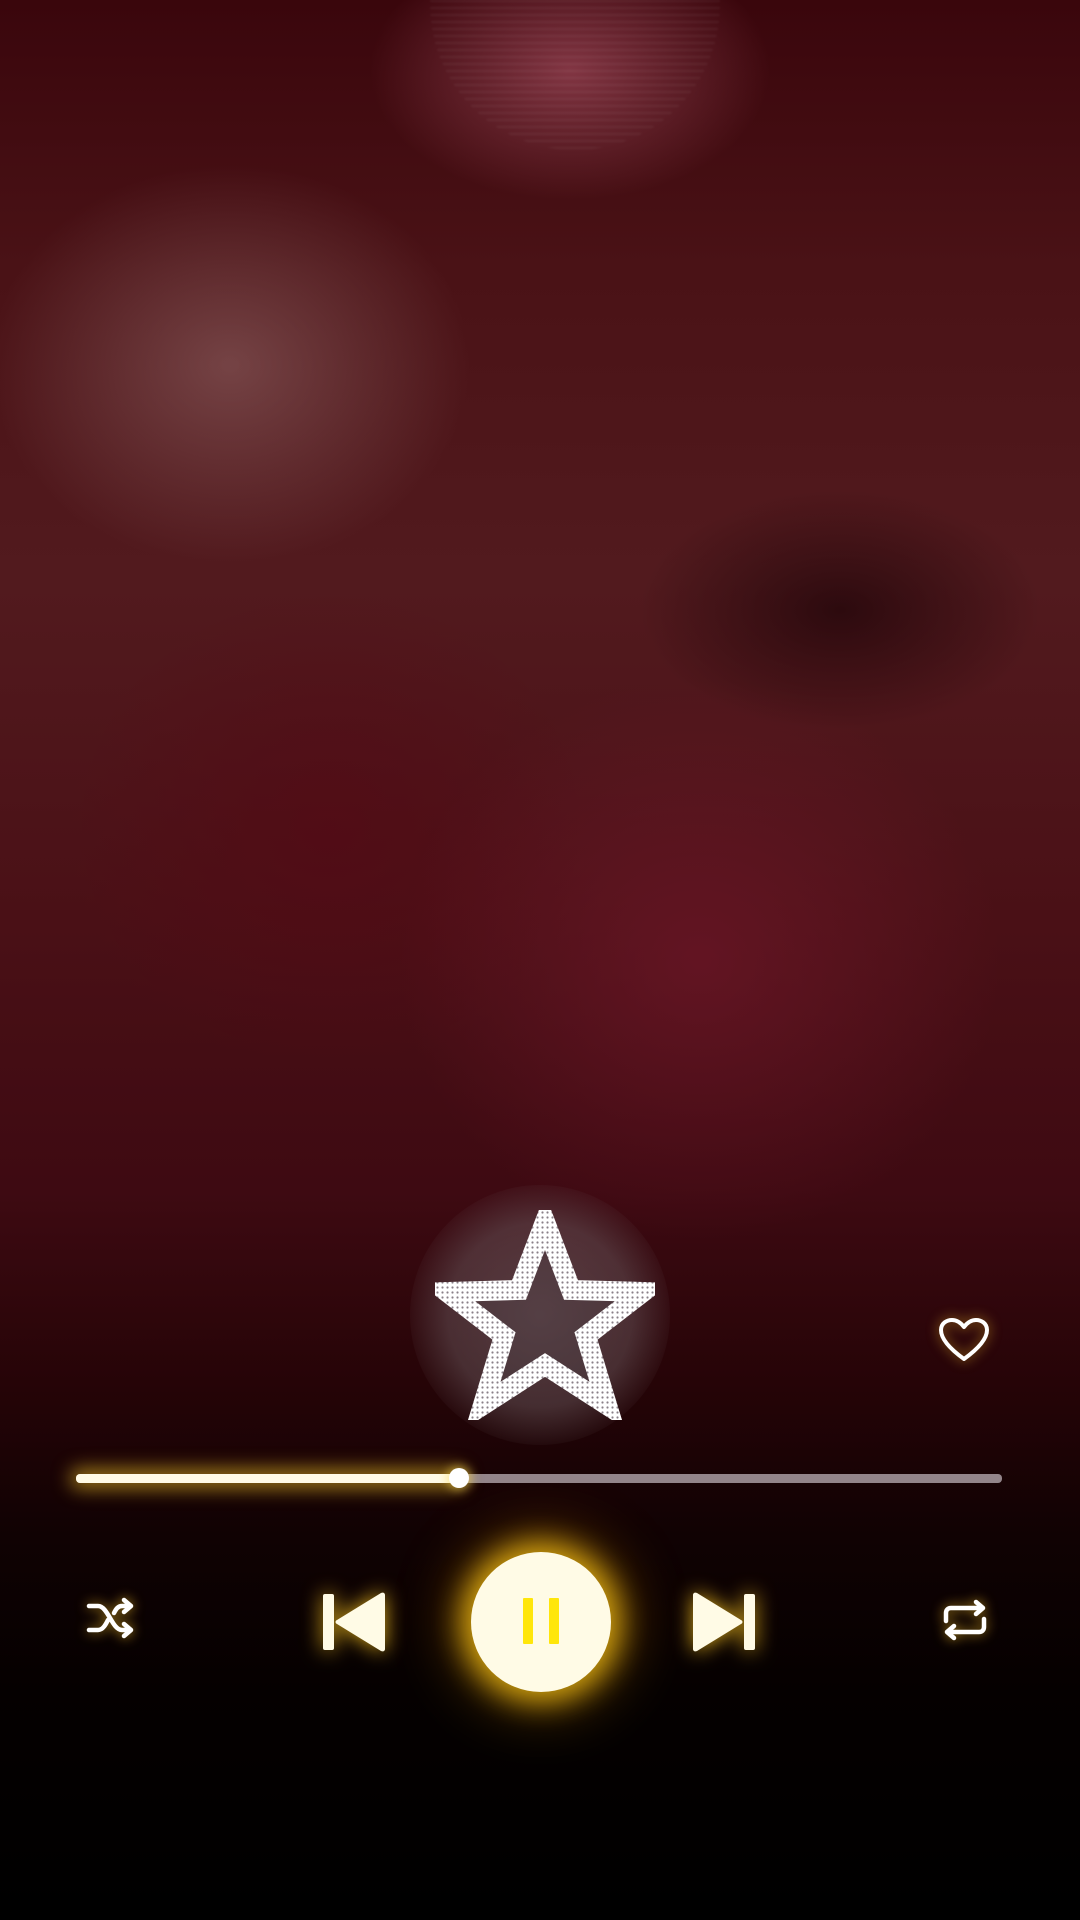 Image resolution: width=1080 pixels, height=1920 pixels. Describe the element at coordinates (541, 1622) in the screenshot. I see `pause-button` at that location.